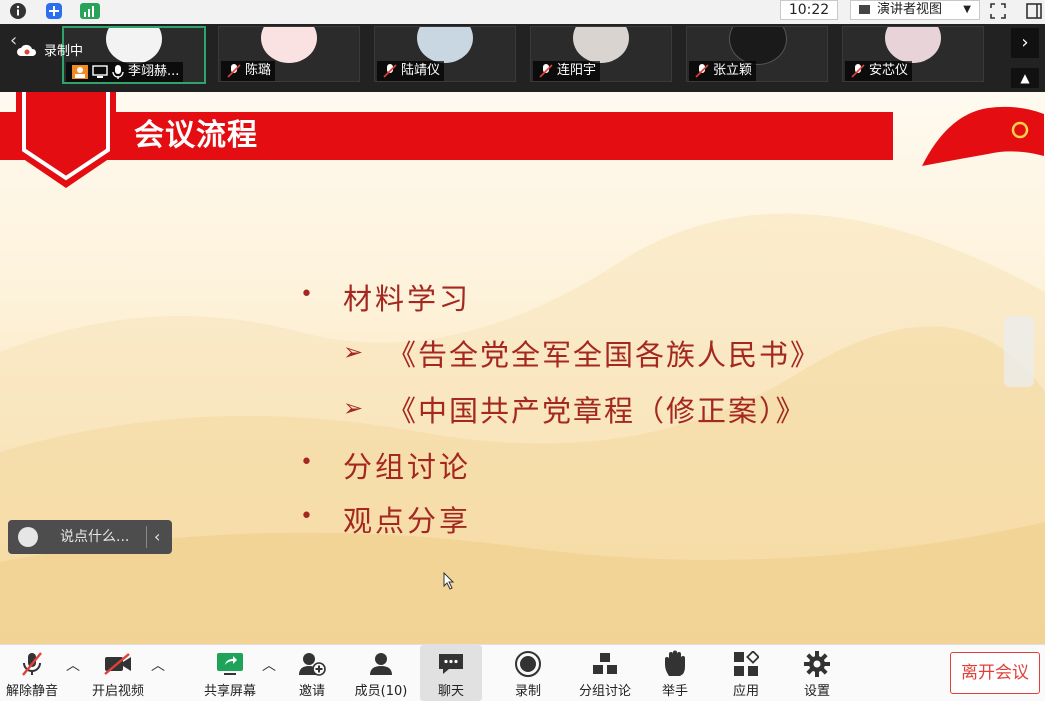  What do you see at coordinates (983, 136) in the screenshot?
I see `party-flag-icon` at bounding box center [983, 136].